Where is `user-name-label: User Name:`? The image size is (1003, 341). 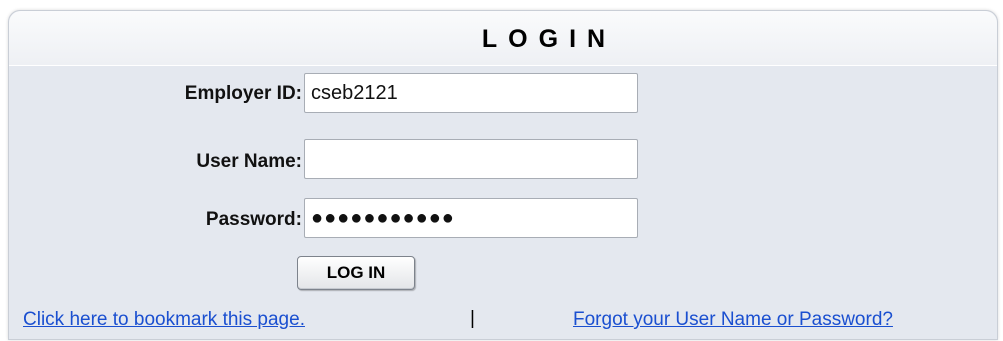 user-name-label: User Name: is located at coordinates (249, 161).